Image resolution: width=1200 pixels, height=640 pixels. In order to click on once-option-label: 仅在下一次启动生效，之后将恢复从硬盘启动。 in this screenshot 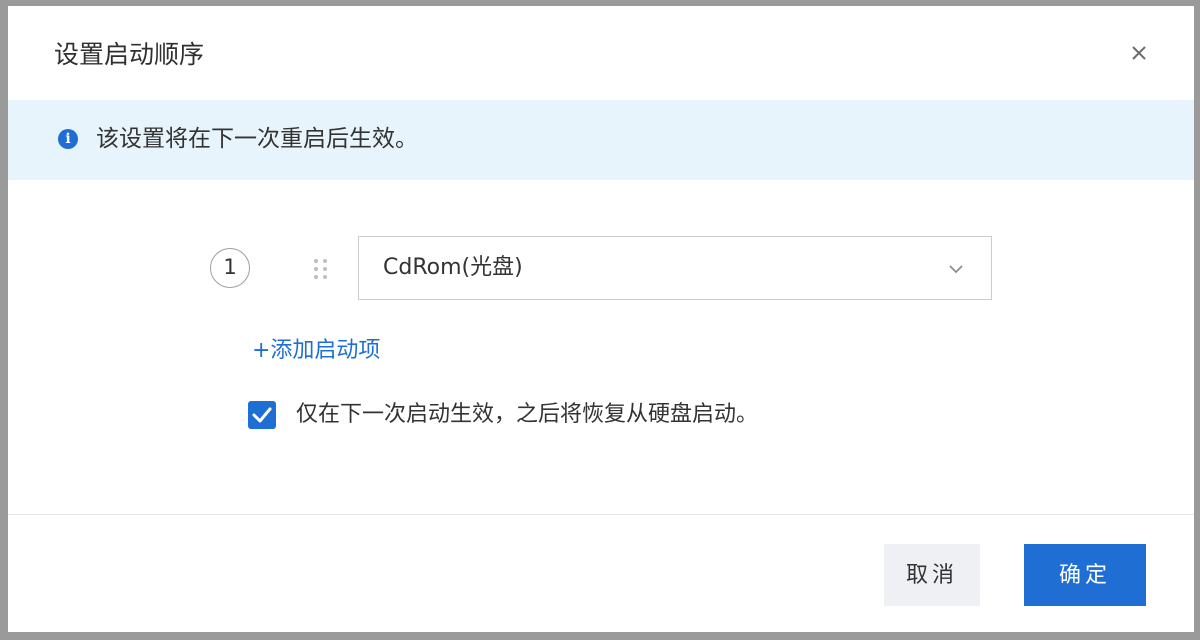, I will do `click(527, 414)`.